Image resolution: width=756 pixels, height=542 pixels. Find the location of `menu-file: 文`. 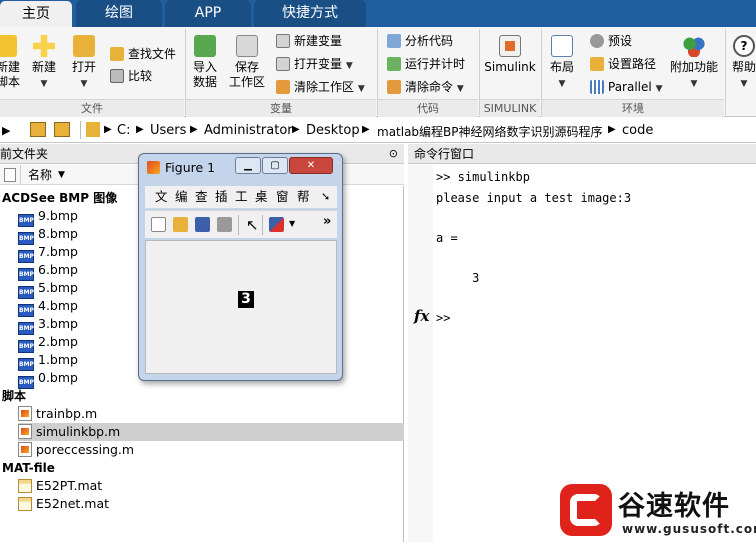

menu-file: 文 is located at coordinates (161, 197).